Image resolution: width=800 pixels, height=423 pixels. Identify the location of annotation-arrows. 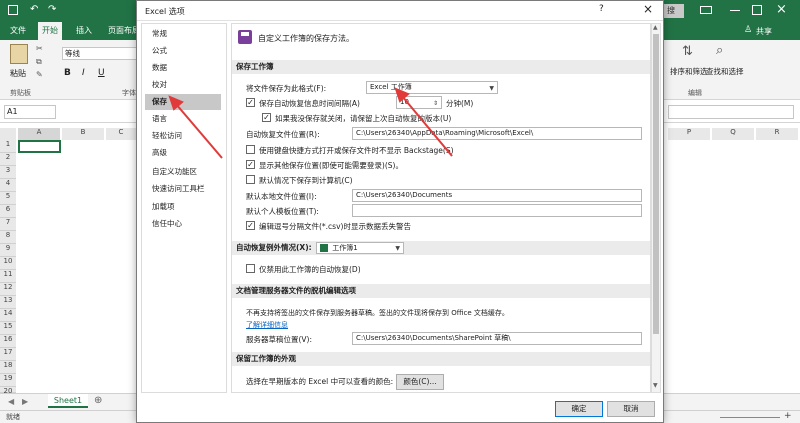
(310, 123).